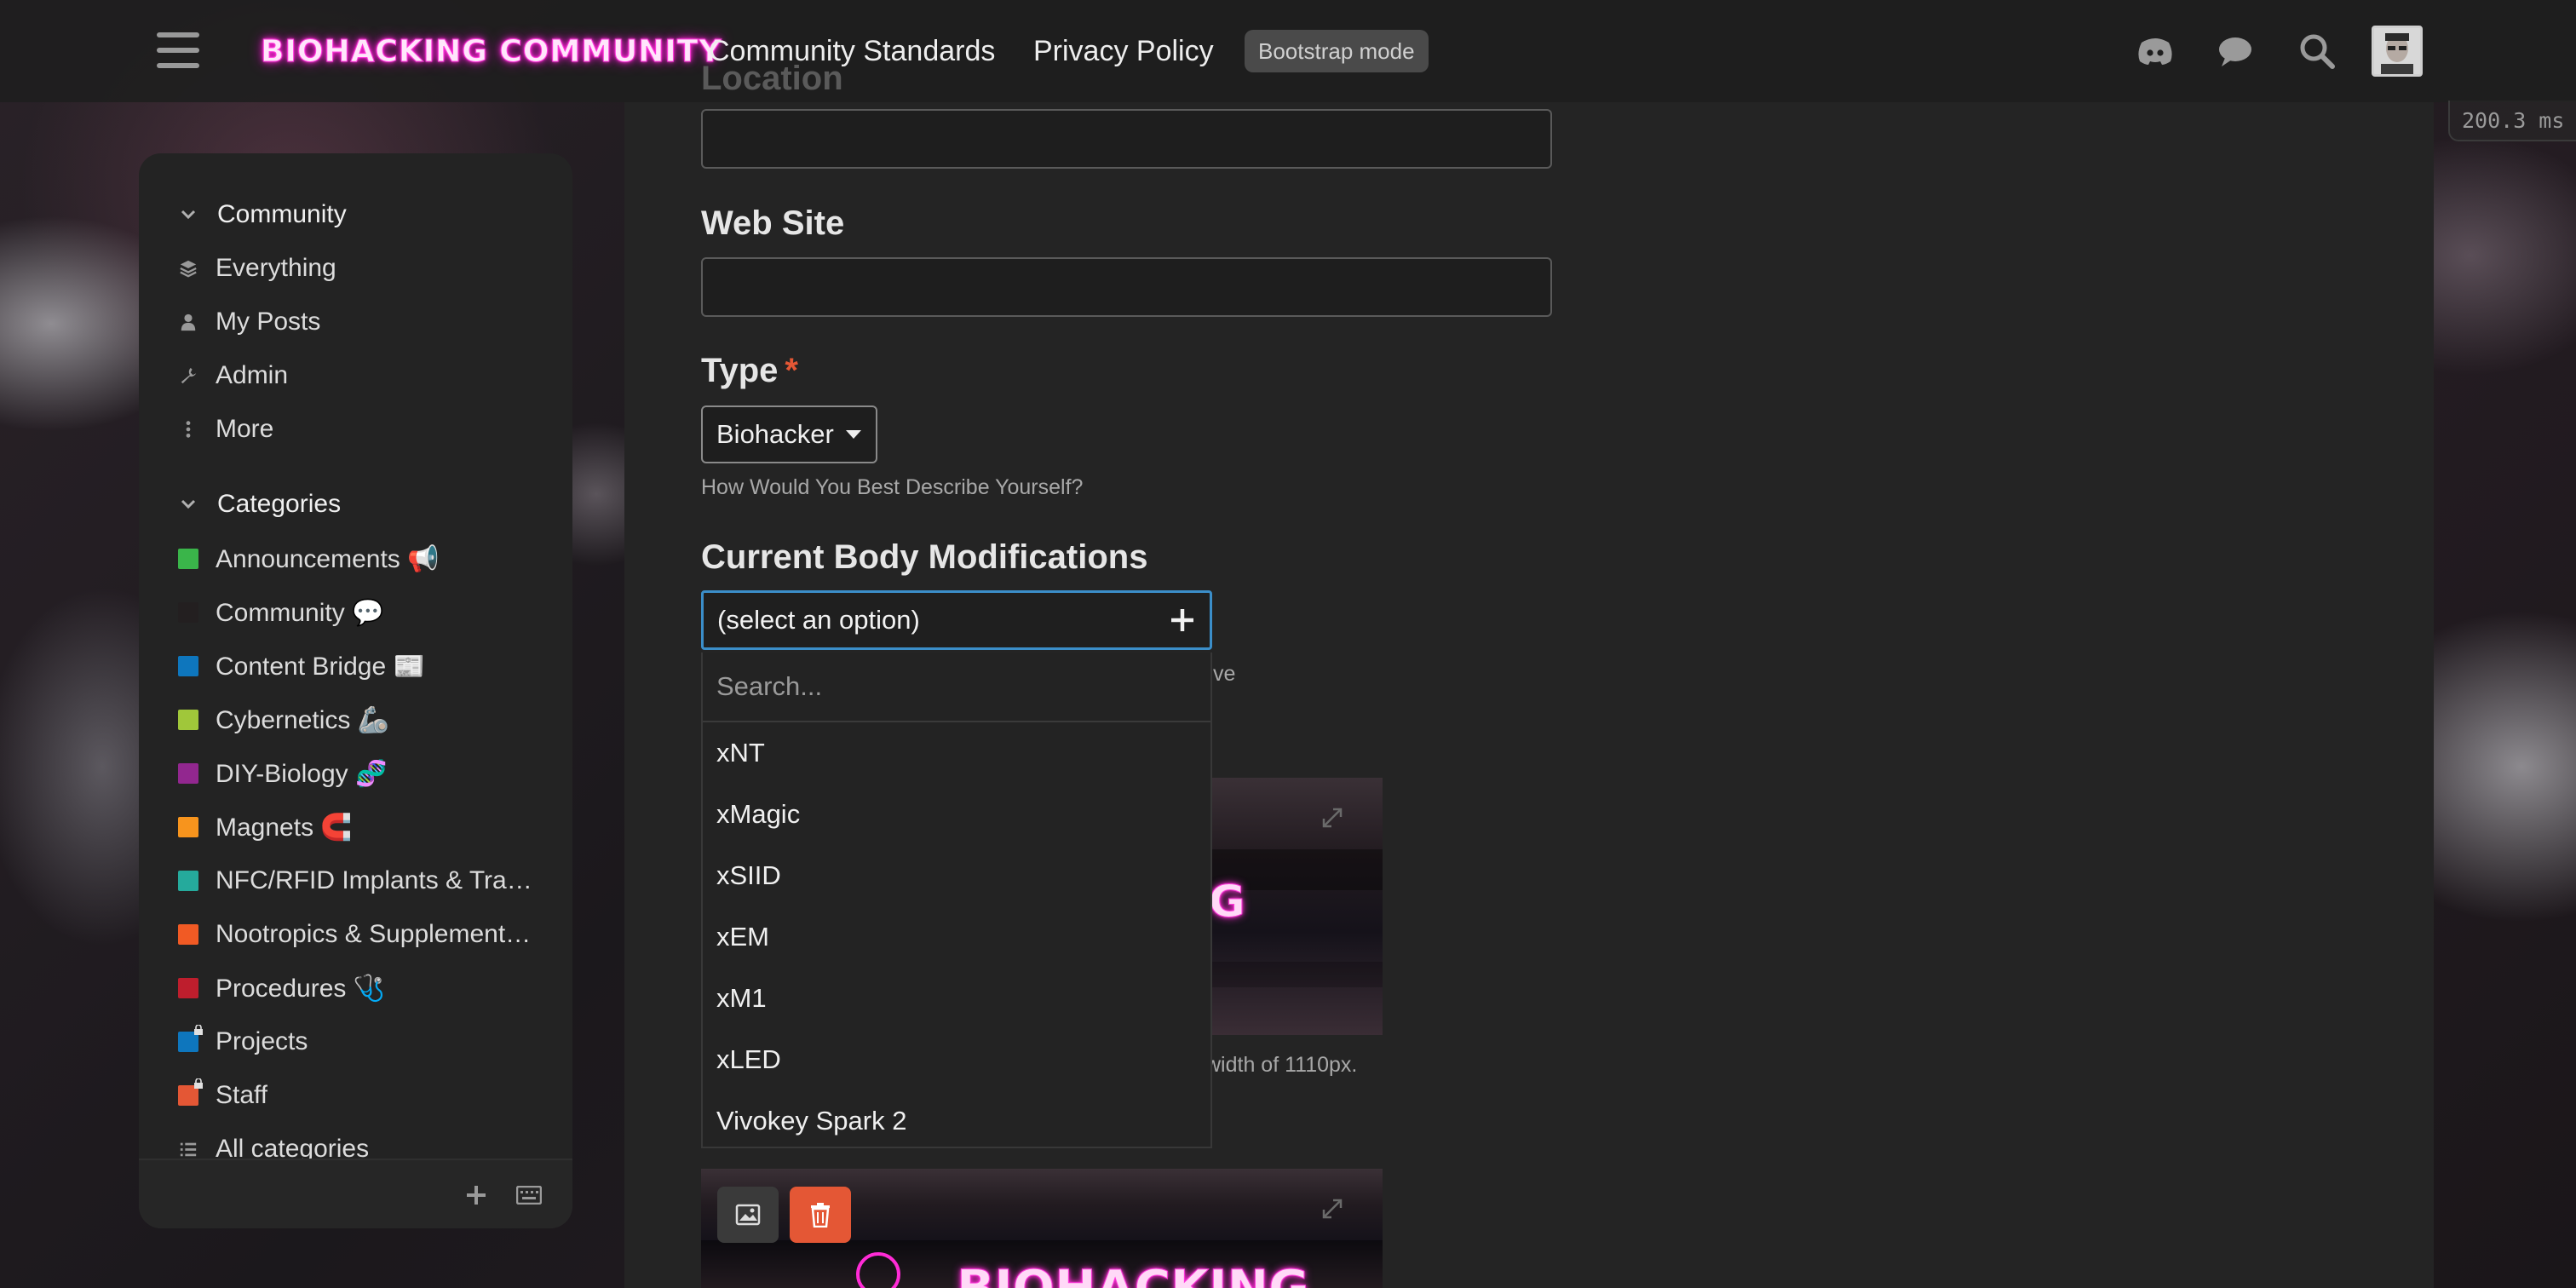 The height and width of the screenshot is (1288, 2576). I want to click on type-label-text: Type, so click(740, 371).